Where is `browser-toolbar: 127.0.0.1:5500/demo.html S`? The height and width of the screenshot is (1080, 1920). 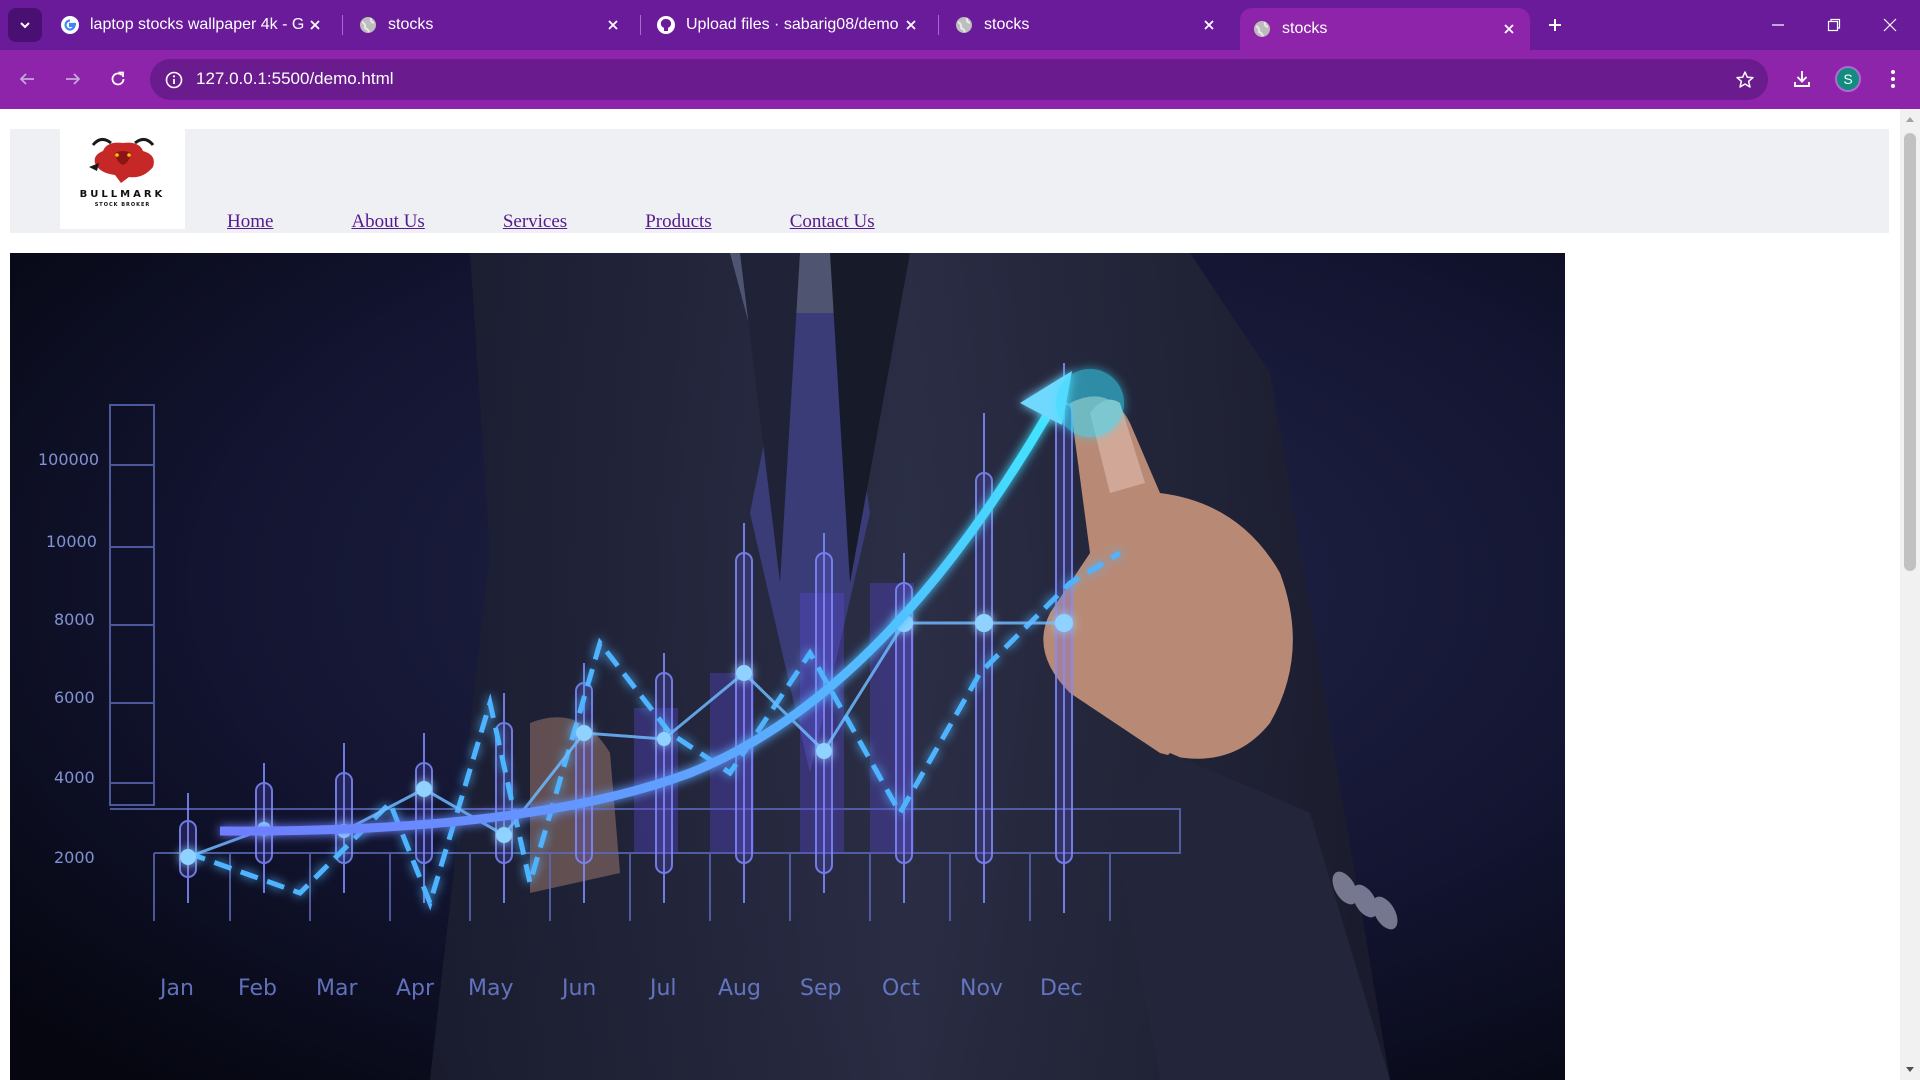
browser-toolbar: 127.0.0.1:5500/demo.html S is located at coordinates (960, 79).